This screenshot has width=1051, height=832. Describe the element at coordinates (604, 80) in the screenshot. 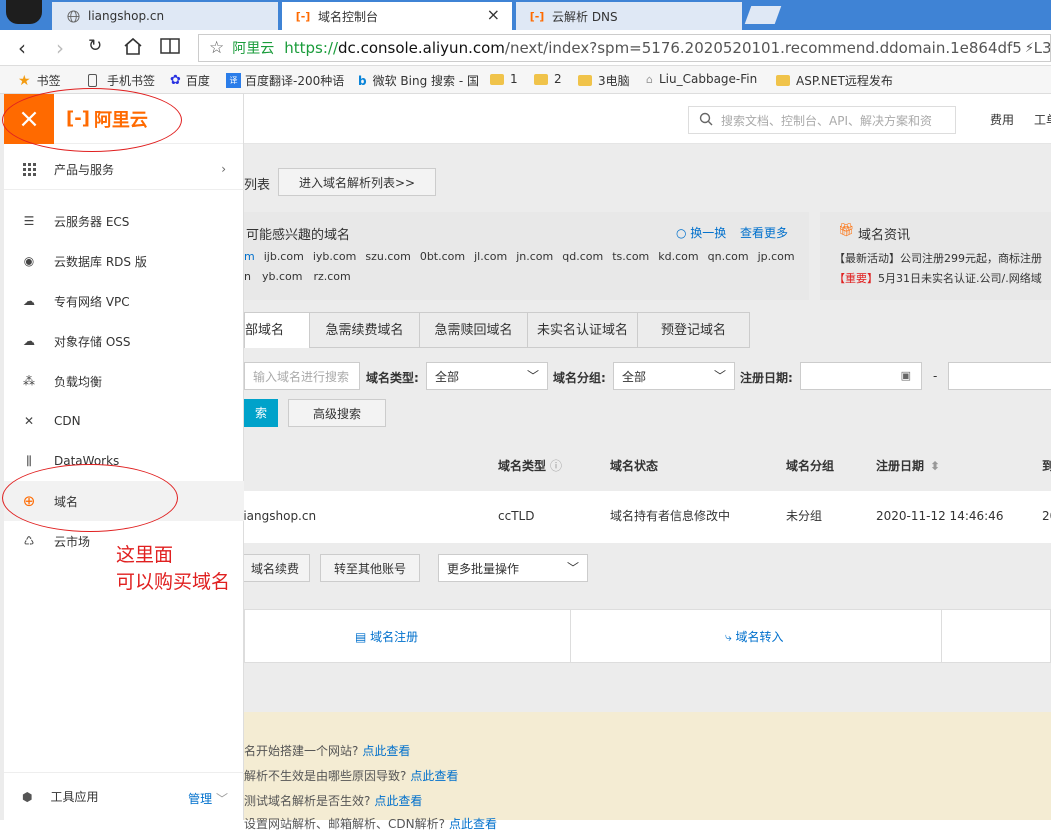

I see `bookmark-item: 3电脑` at that location.